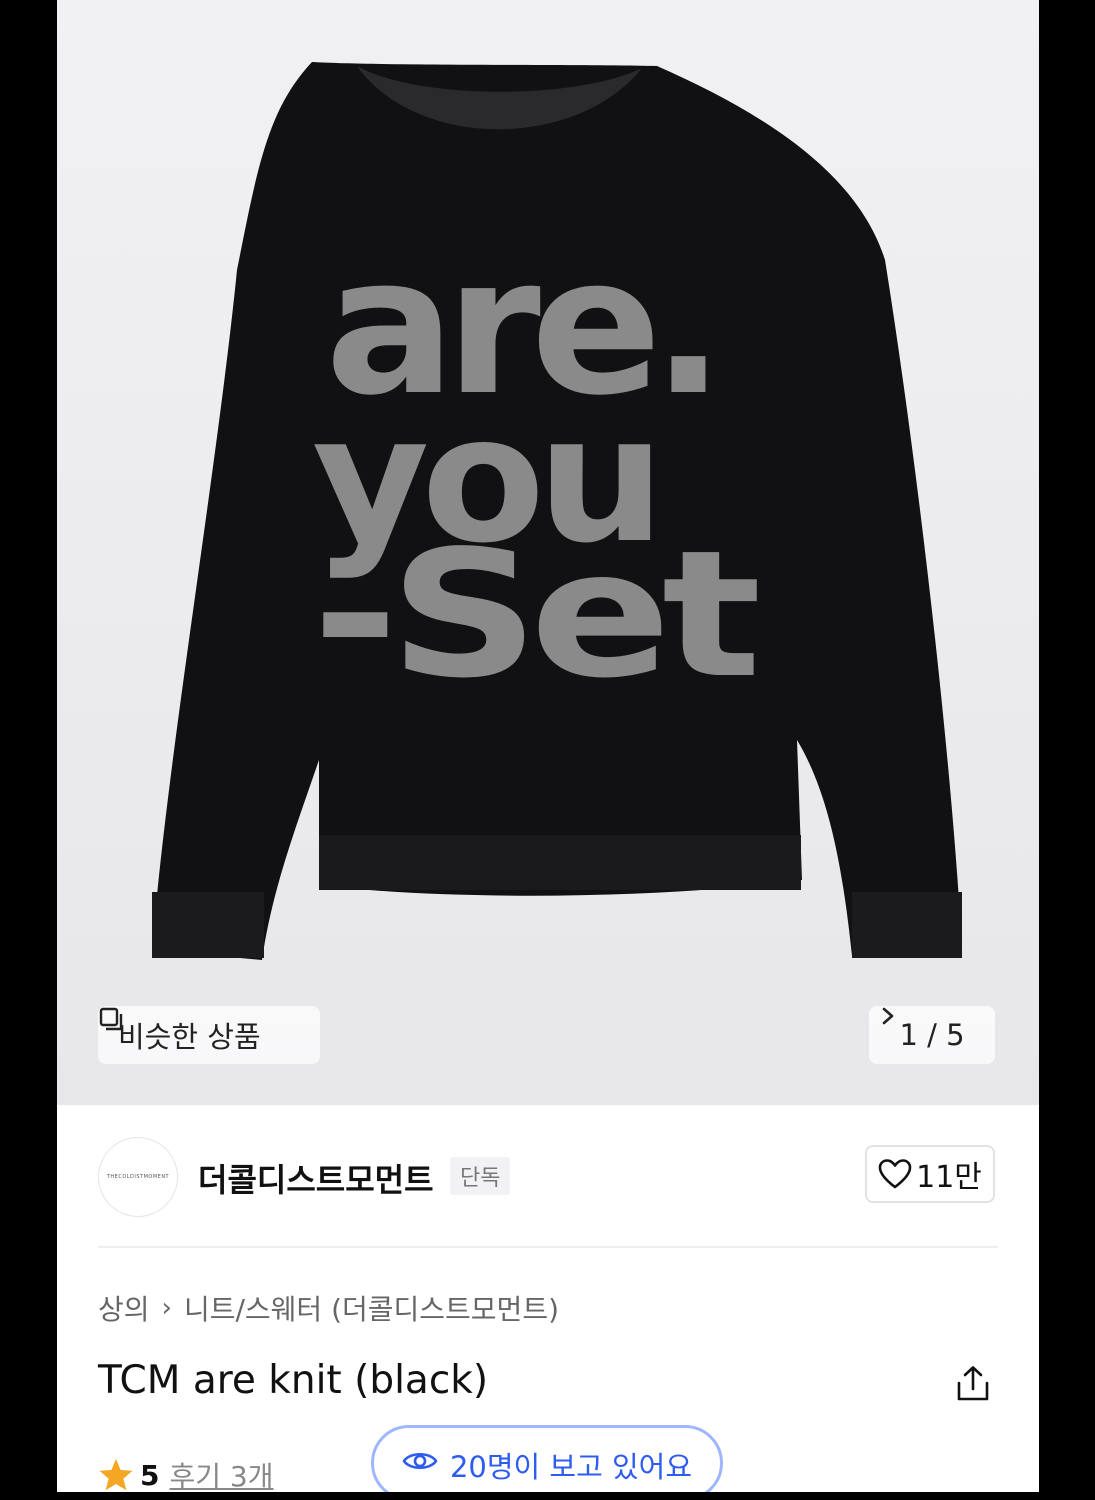  What do you see at coordinates (293, 1380) in the screenshot?
I see `product-title: TCM are knit (black)` at bounding box center [293, 1380].